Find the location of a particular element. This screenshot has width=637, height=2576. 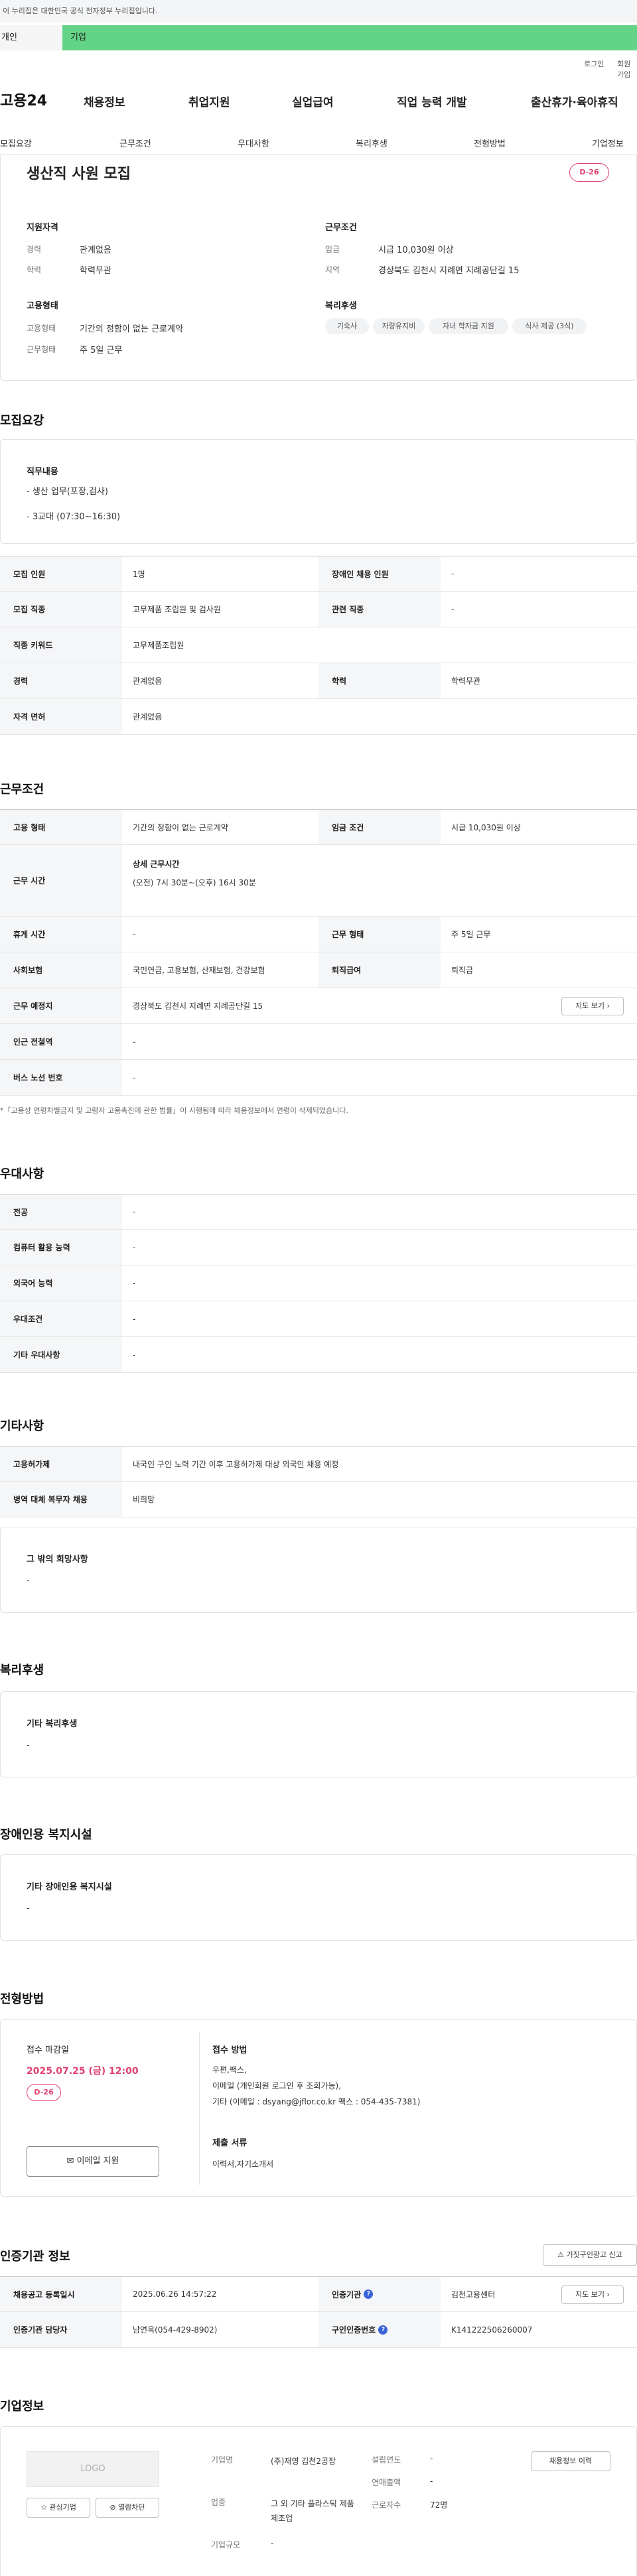

favorite-company-button: ☆ 관심기업 is located at coordinates (59, 2508).